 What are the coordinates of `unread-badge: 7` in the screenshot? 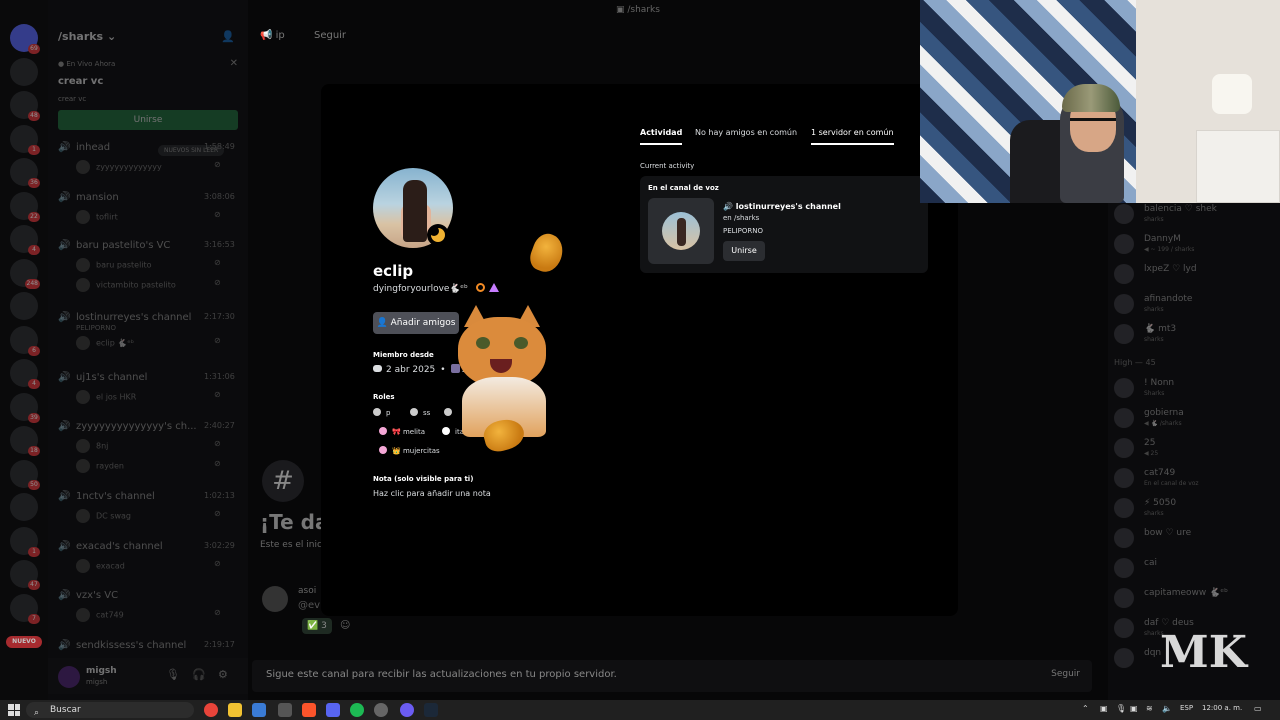 It's located at (34, 618).